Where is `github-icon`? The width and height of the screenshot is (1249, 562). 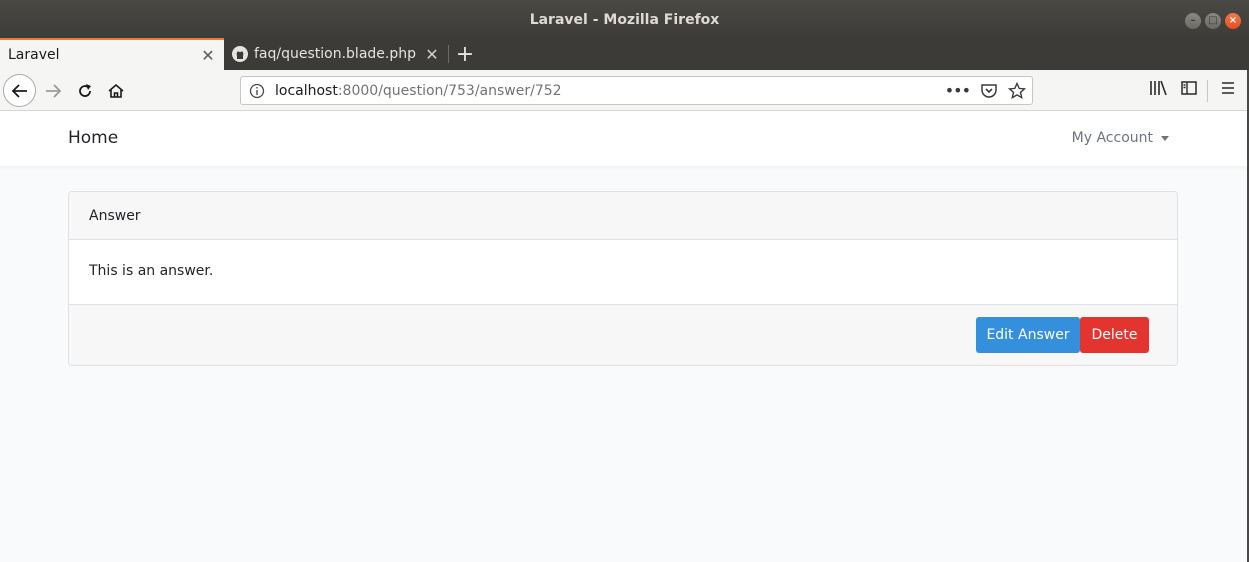 github-icon is located at coordinates (240, 54).